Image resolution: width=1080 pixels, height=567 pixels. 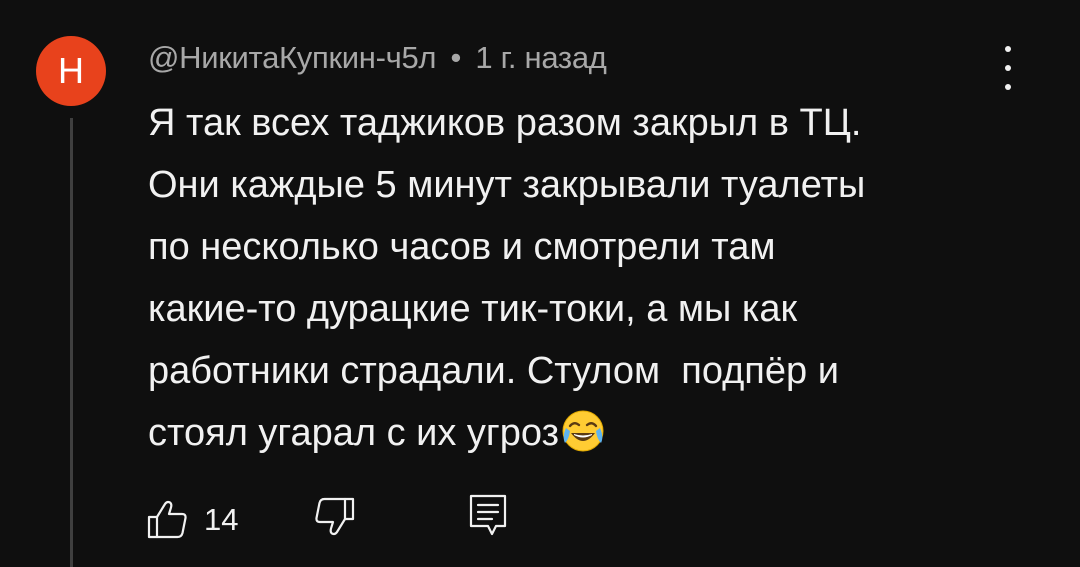 What do you see at coordinates (167, 519) in the screenshot?
I see `thumbs-up-icon` at bounding box center [167, 519].